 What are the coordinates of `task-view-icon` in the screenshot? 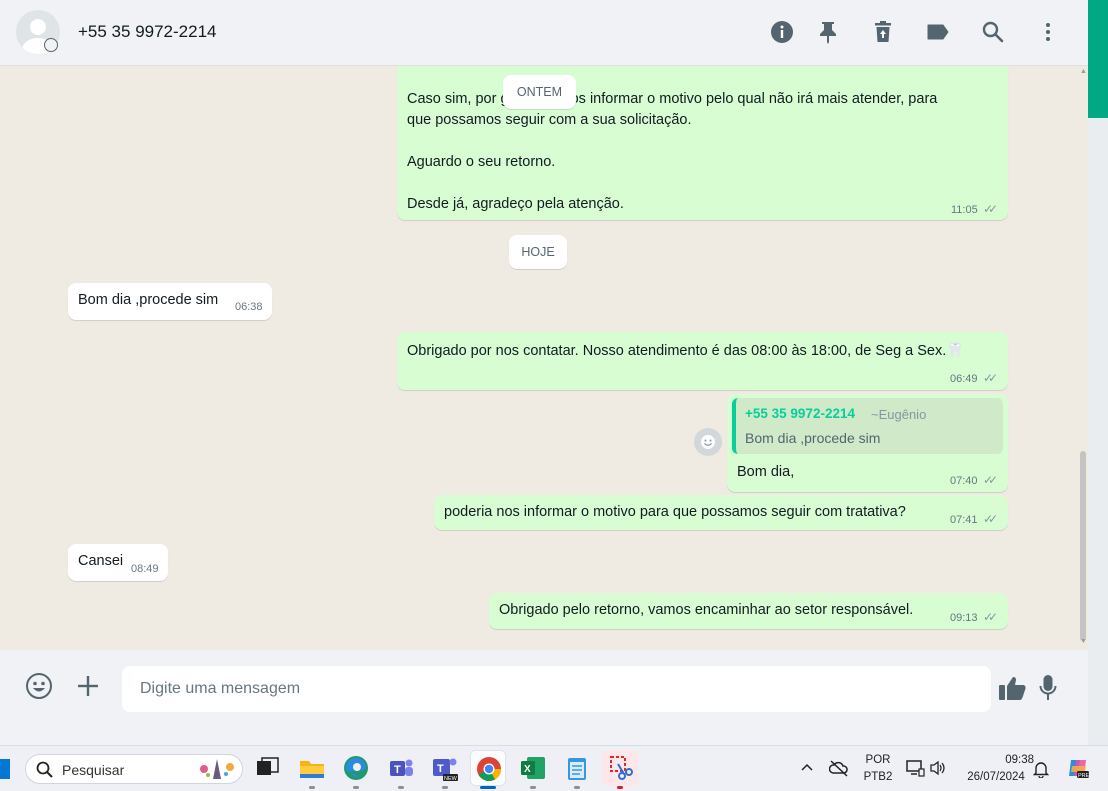 It's located at (268, 768).